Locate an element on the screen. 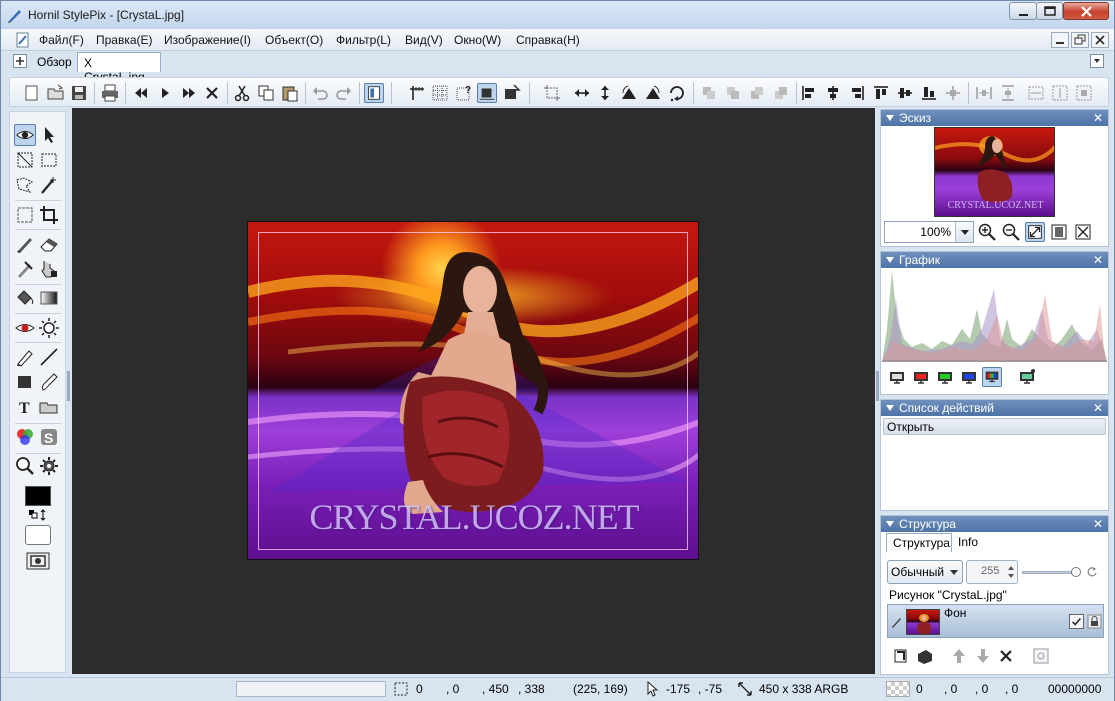 This screenshot has height=701, width=1115. zoom-in-icon is located at coordinates (987, 232).